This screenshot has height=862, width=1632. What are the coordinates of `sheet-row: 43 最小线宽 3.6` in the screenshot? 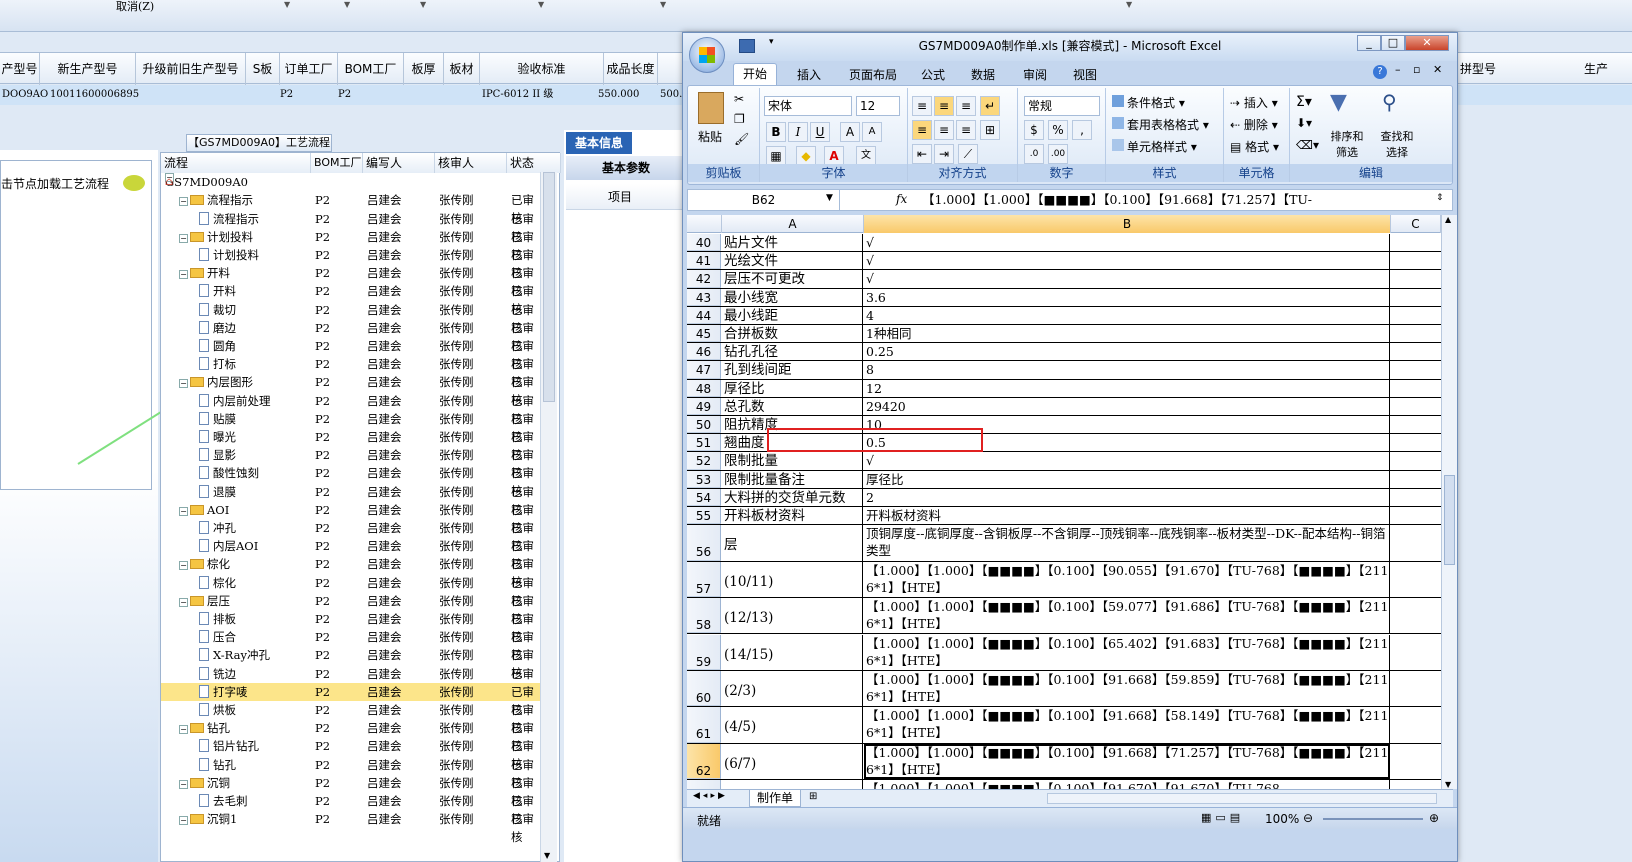 It's located at (1064, 297).